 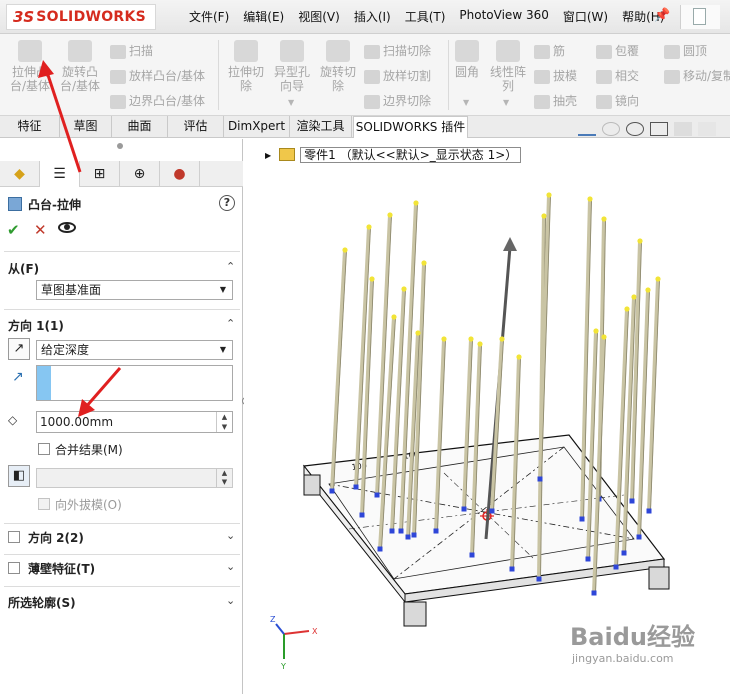 What do you see at coordinates (46, 69) in the screenshot?
I see `annotation-arrow-head` at bounding box center [46, 69].